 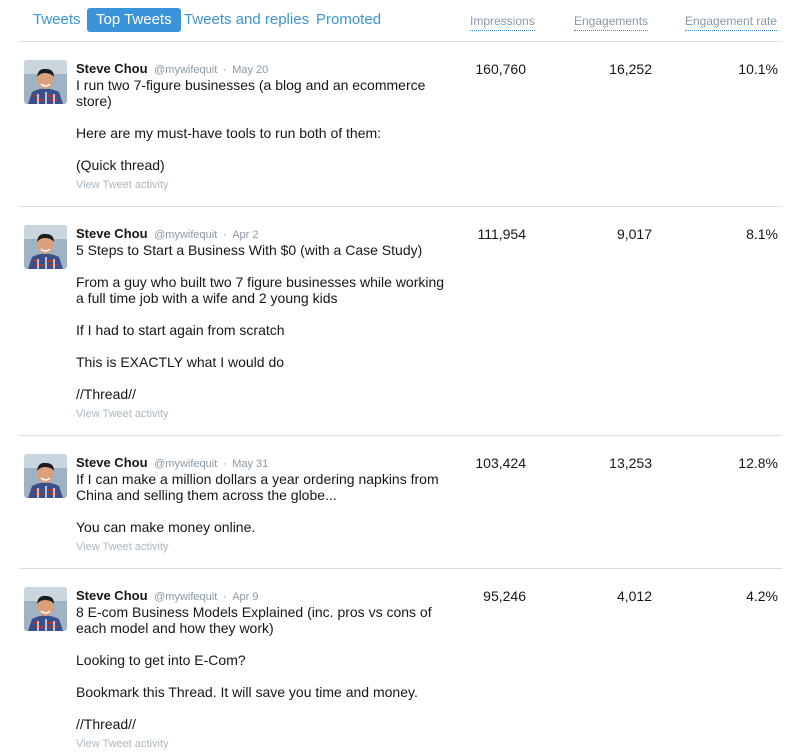 I want to click on column-header-impressions: Impressions, so click(x=502, y=22).